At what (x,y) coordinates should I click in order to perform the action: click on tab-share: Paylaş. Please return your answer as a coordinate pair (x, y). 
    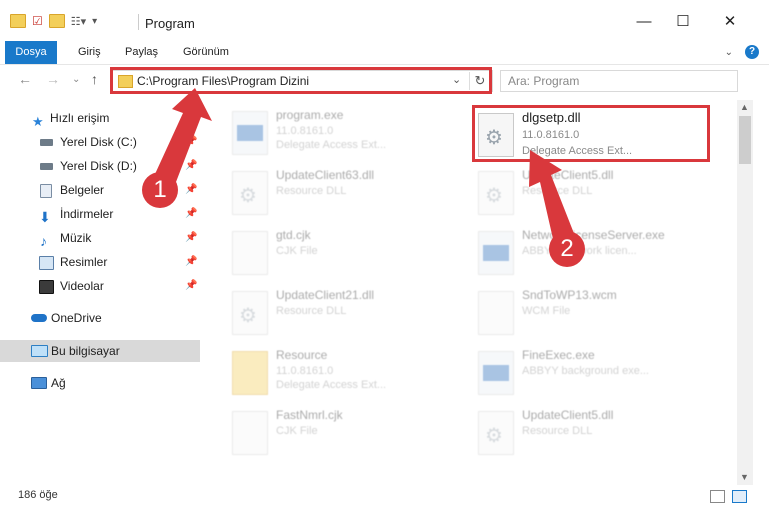
    Looking at the image, I should click on (141, 52).